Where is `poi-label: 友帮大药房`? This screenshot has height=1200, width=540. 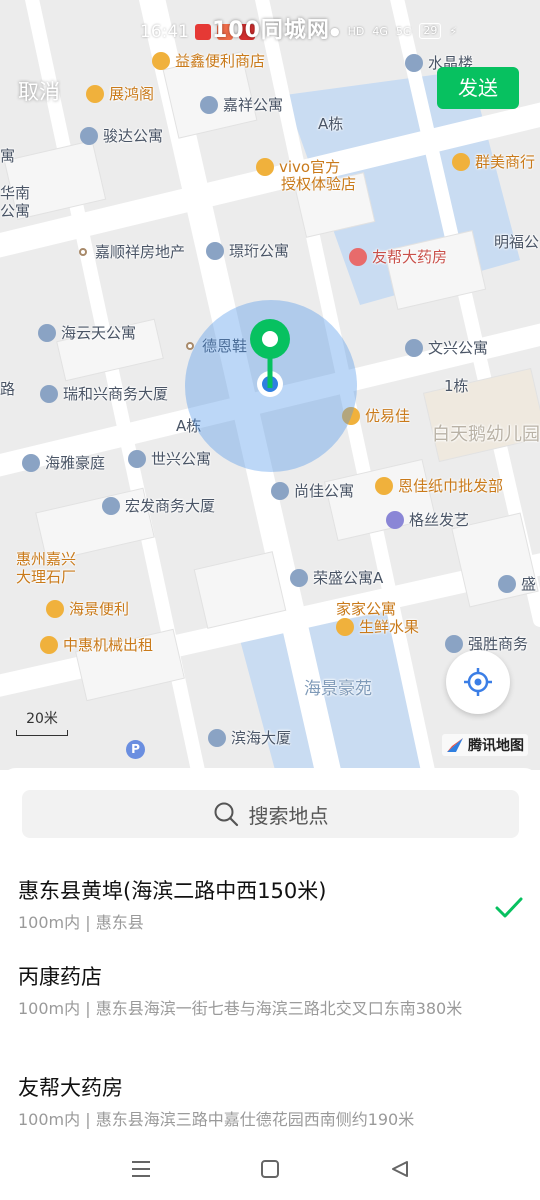 poi-label: 友帮大药房 is located at coordinates (410, 257).